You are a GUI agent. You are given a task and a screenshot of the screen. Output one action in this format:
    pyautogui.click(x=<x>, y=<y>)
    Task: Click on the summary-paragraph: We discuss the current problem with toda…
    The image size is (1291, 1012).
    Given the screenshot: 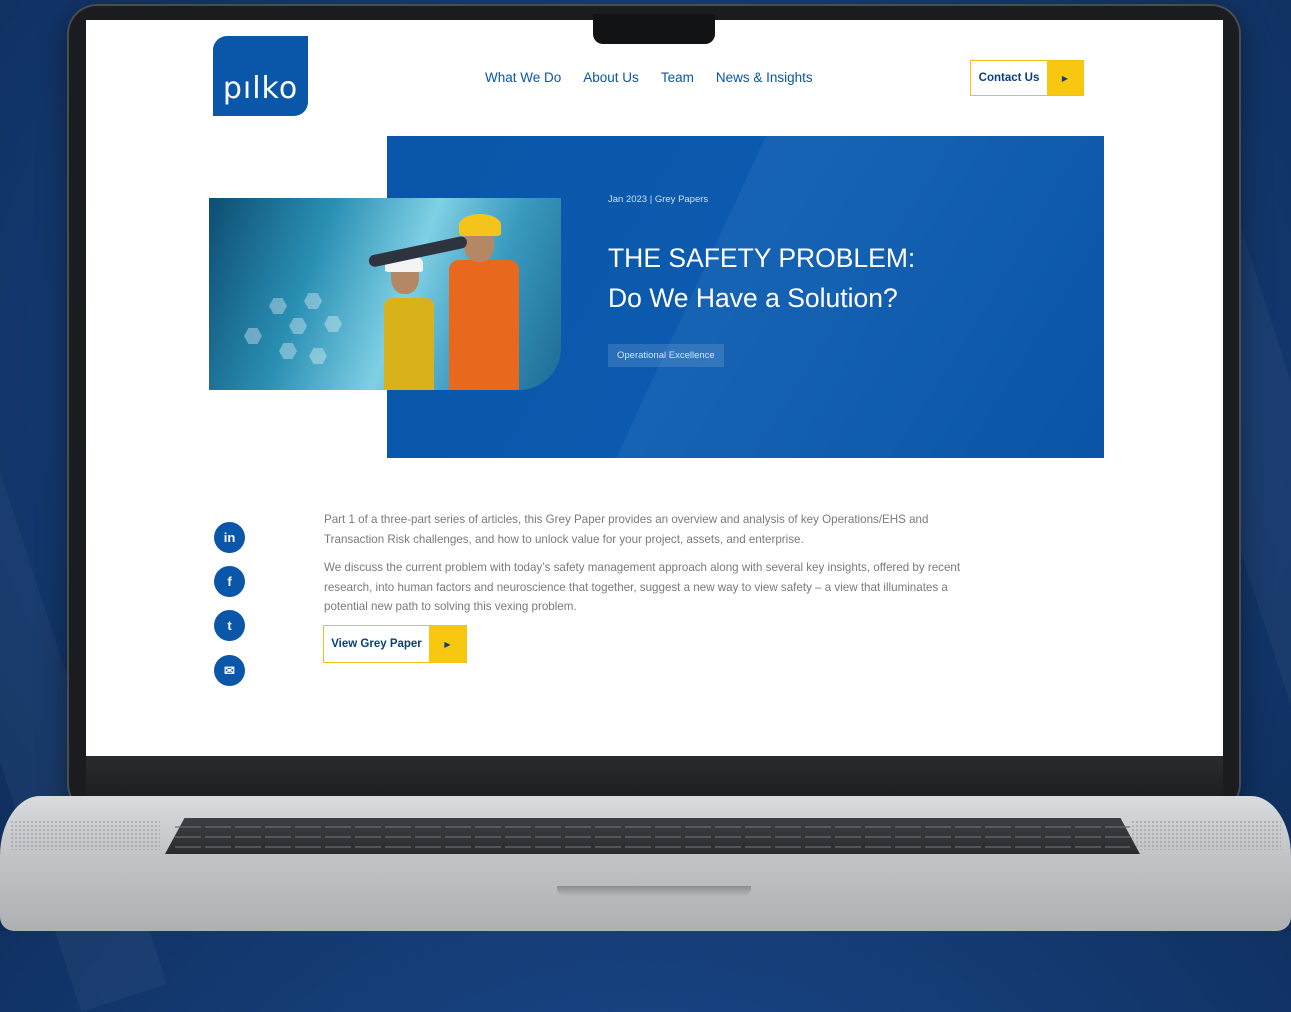 What is the action you would take?
    pyautogui.click(x=642, y=587)
    